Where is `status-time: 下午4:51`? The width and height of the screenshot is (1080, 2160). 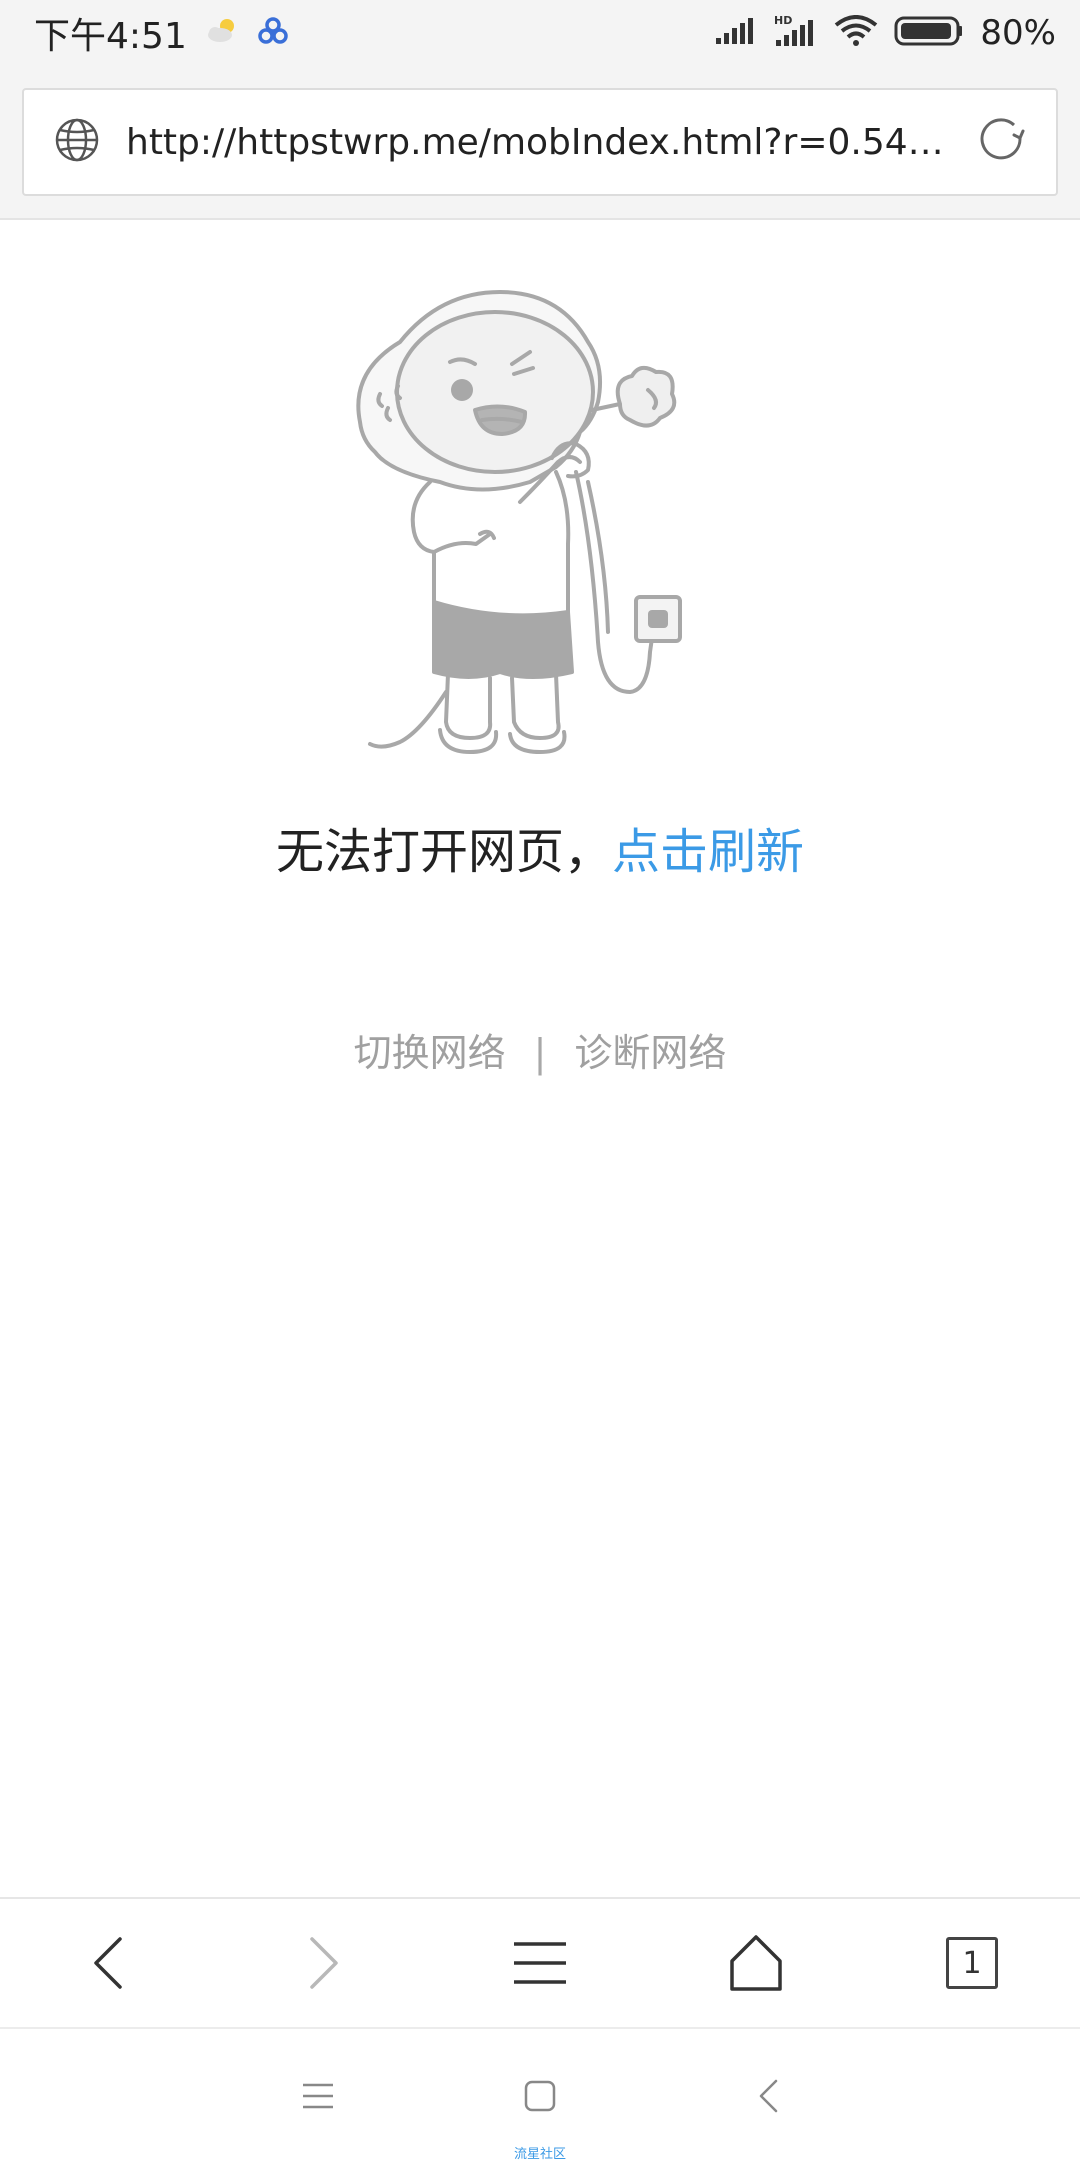
status-time: 下午4:51 is located at coordinates (110, 36).